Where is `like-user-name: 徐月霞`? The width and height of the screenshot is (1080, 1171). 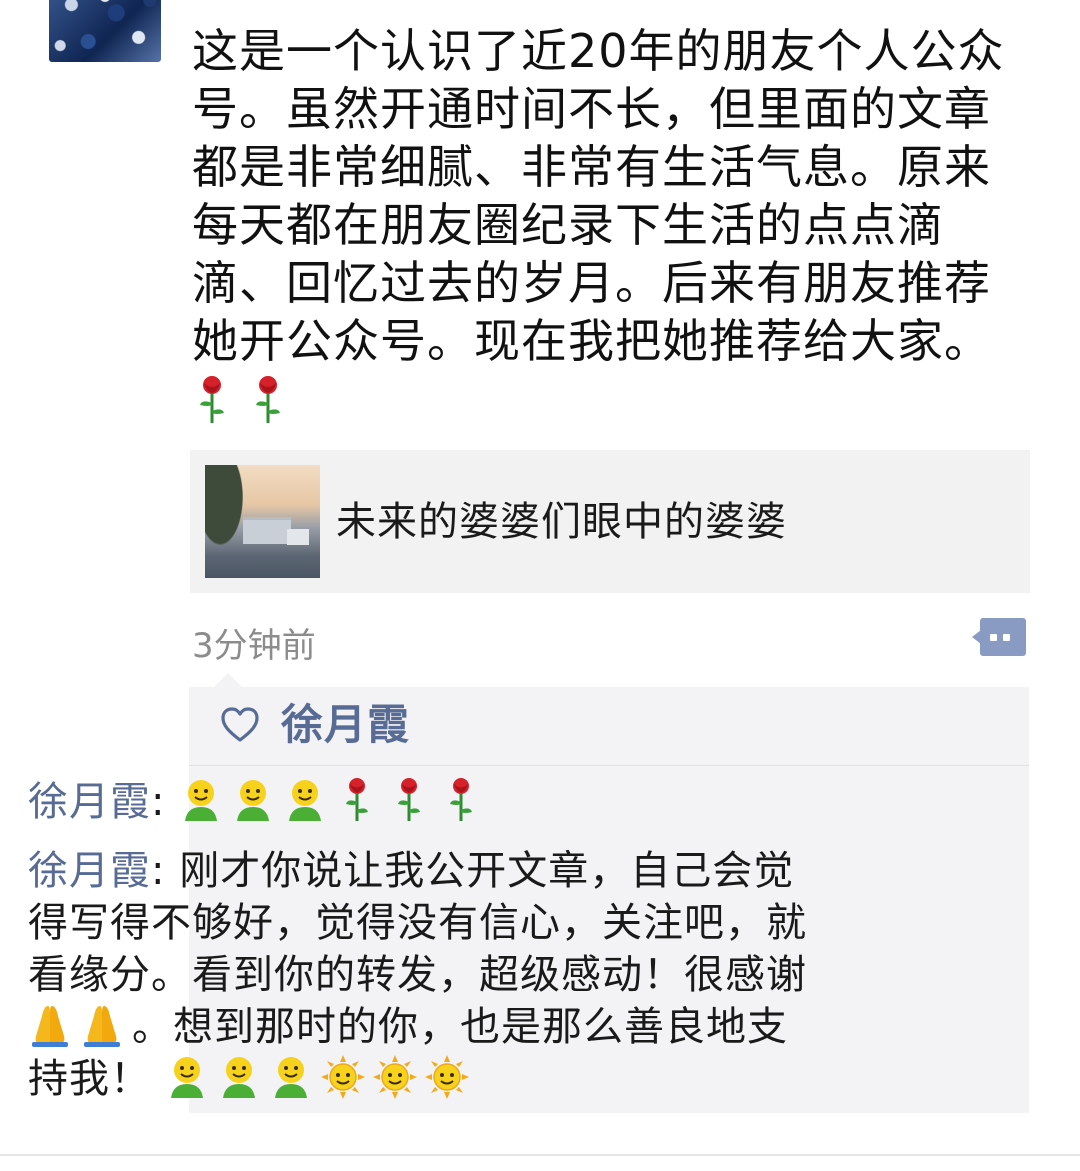 like-user-name: 徐月霞 is located at coordinates (345, 725).